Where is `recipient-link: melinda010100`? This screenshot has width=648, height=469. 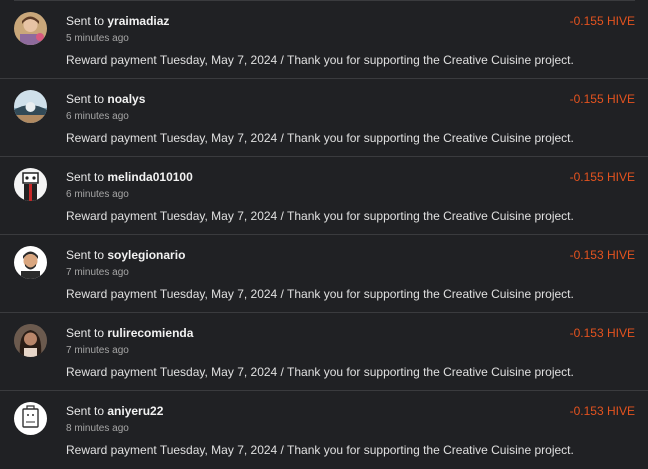 recipient-link: melinda010100 is located at coordinates (149, 177).